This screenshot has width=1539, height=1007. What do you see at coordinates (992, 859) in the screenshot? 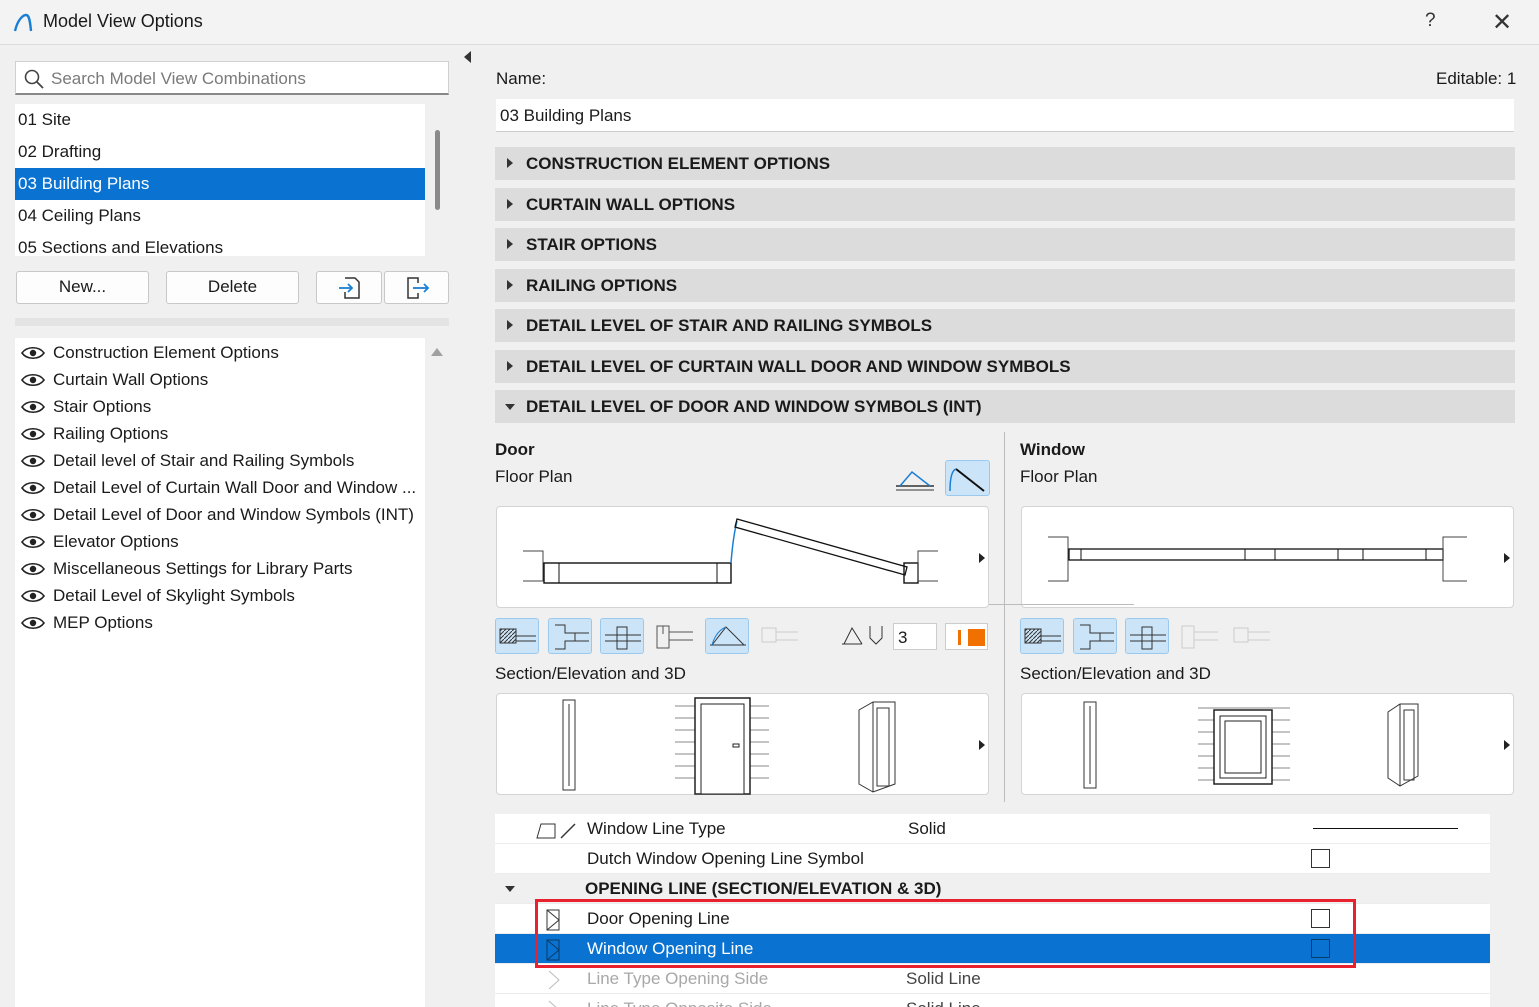
I see `table-row: Dutch Window Opening Line Symbol` at bounding box center [992, 859].